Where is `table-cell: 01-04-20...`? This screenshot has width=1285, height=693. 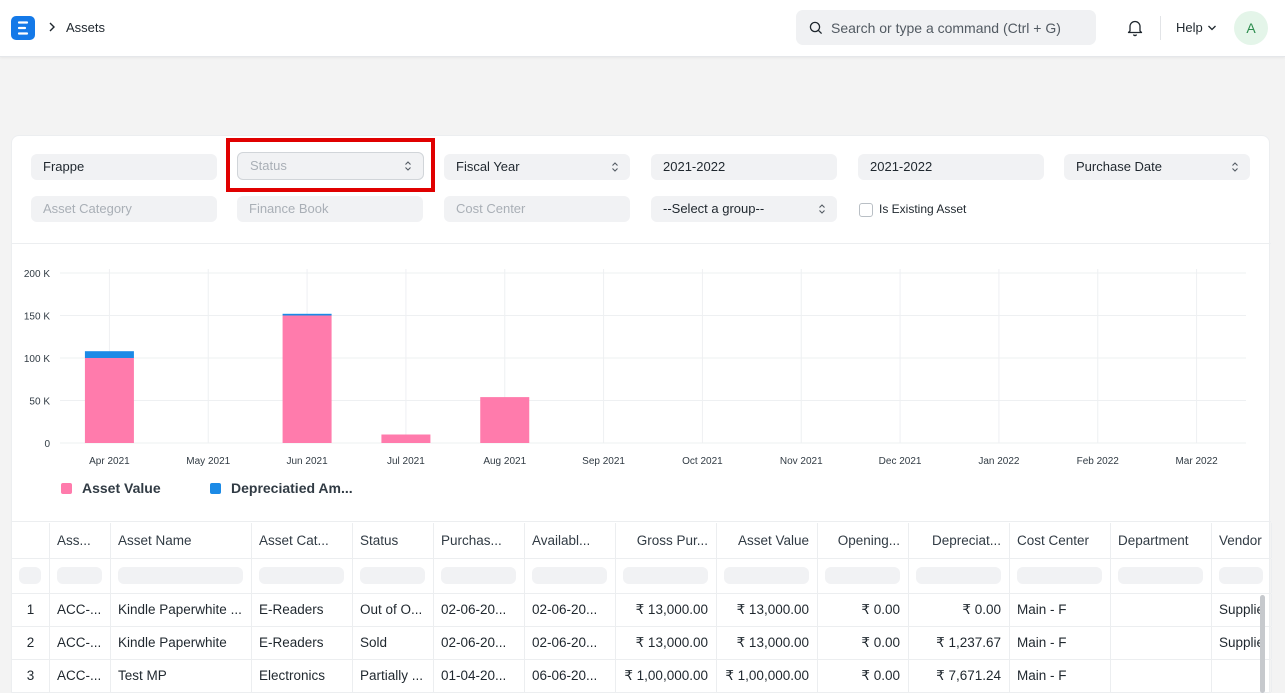 table-cell: 01-04-20... is located at coordinates (479, 676).